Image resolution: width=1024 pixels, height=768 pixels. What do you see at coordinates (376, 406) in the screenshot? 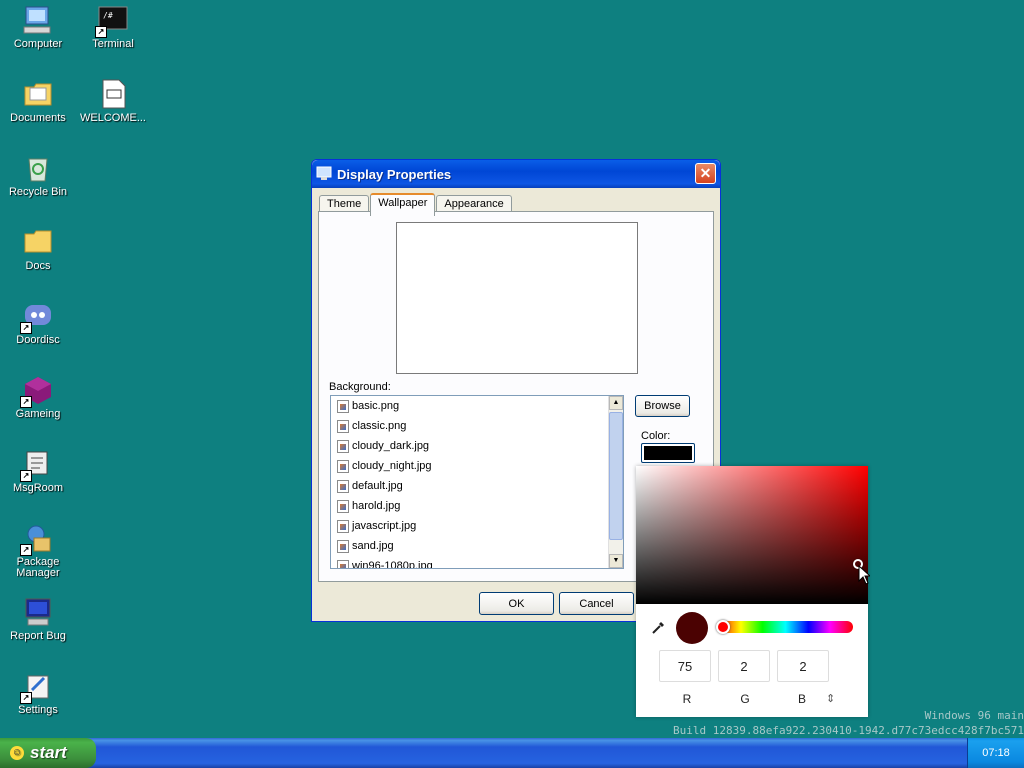
I see `file-name: basic.png` at bounding box center [376, 406].